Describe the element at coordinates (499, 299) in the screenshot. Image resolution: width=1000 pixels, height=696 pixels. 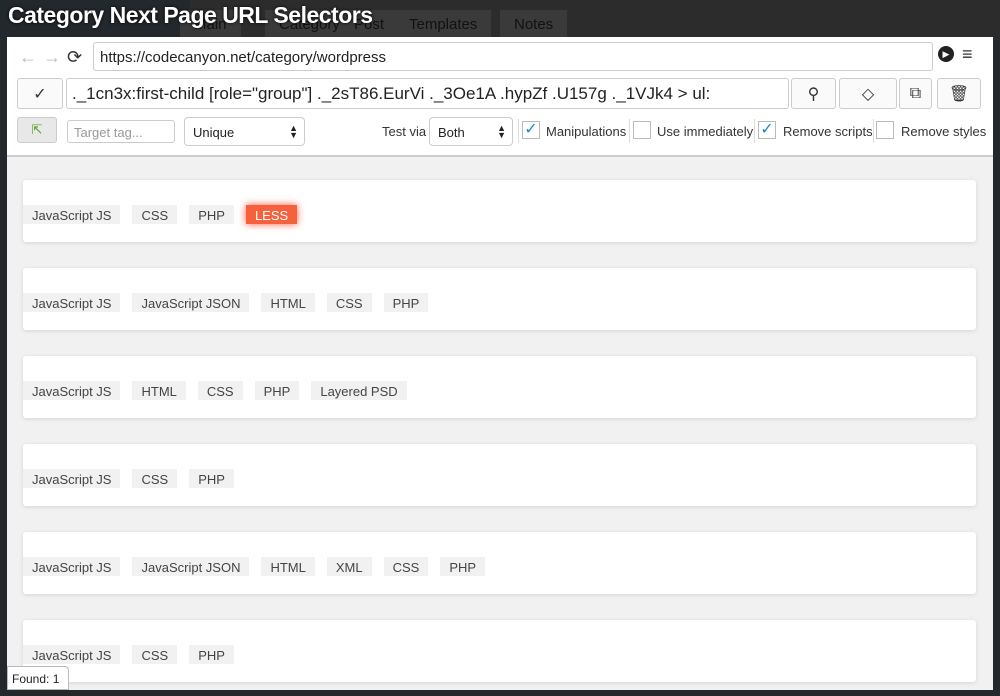
I see `result-card: JavaScript JS JavaScript JSON HTML CSS PHP` at that location.